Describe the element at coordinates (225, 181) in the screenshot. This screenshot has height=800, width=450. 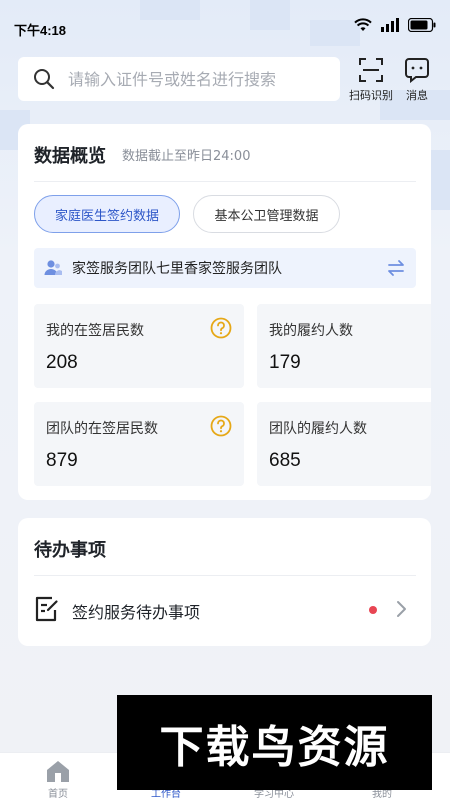
I see `divider` at that location.